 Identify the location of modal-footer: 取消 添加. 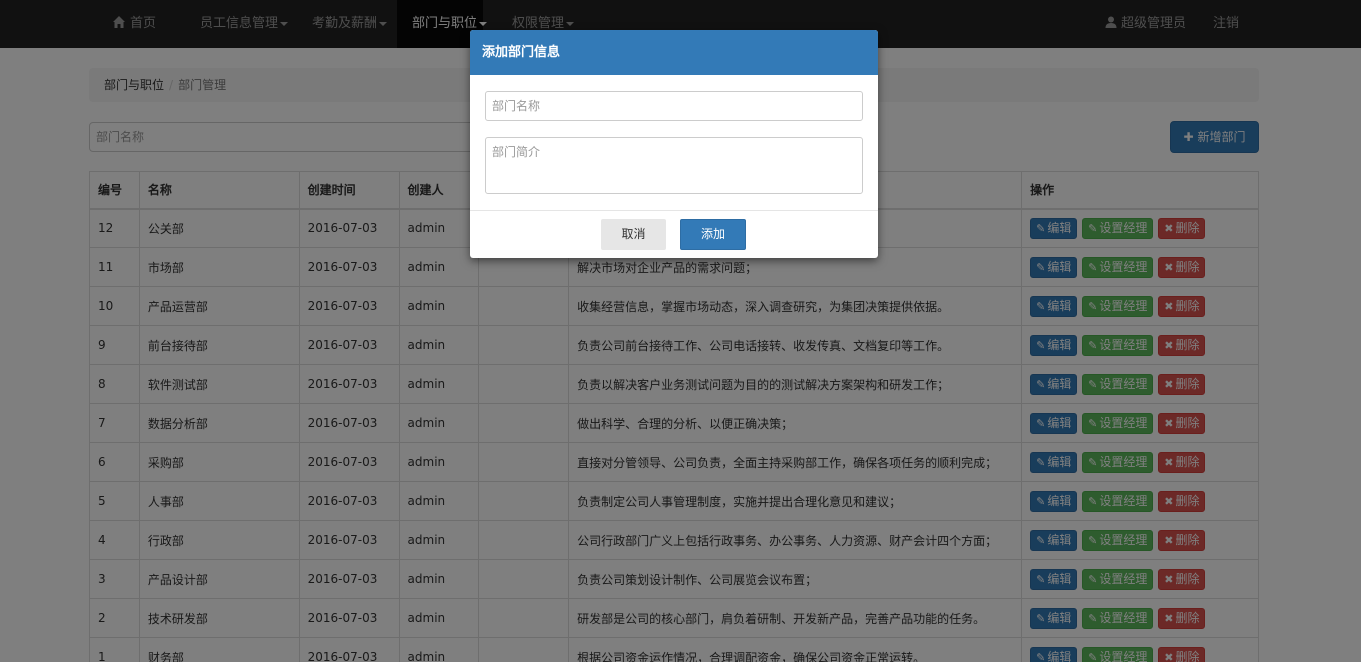
(674, 234).